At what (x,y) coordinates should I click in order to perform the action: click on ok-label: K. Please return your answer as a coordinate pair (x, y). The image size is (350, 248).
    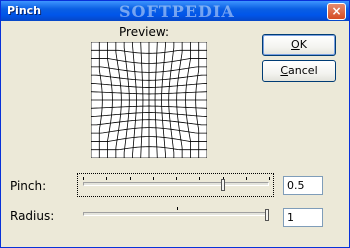
    Looking at the image, I should click on (303, 44).